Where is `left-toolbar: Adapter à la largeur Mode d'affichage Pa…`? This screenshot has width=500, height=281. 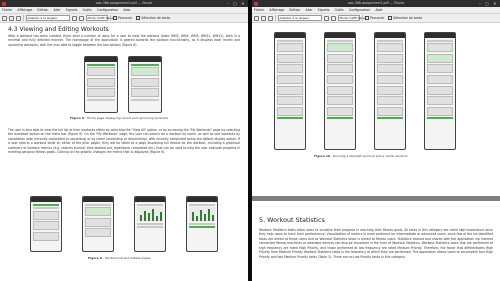
left-toolbar: Adapter à la largeur Mode d'affichage Pa… is located at coordinates (124, 18).